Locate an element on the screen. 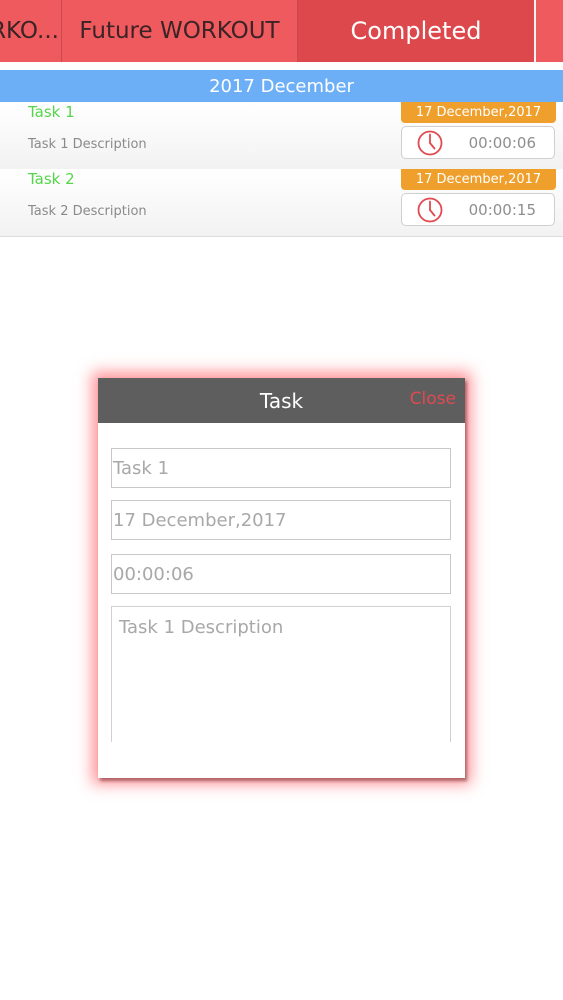  task-description: Task 1 Description is located at coordinates (87, 144).